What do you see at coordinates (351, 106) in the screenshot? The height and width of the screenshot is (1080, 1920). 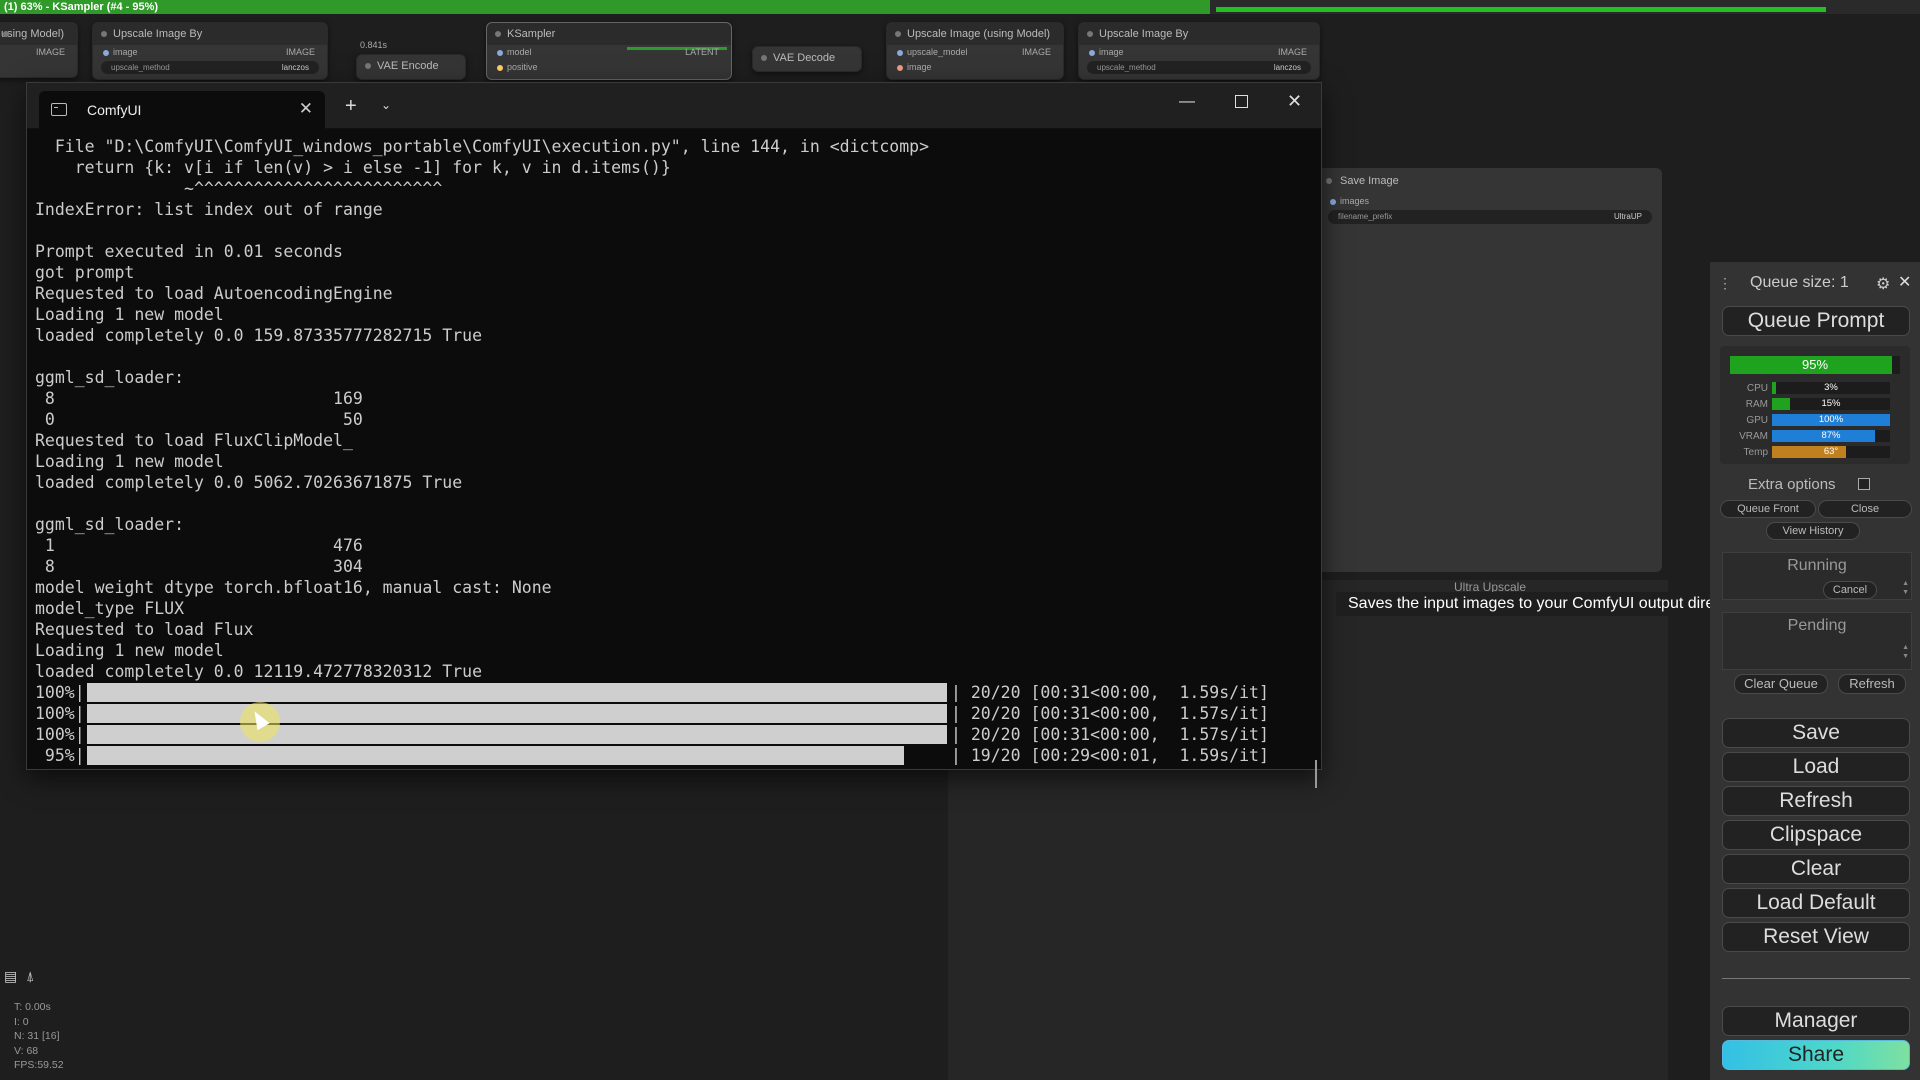 I see `new-tab-icon: +` at bounding box center [351, 106].